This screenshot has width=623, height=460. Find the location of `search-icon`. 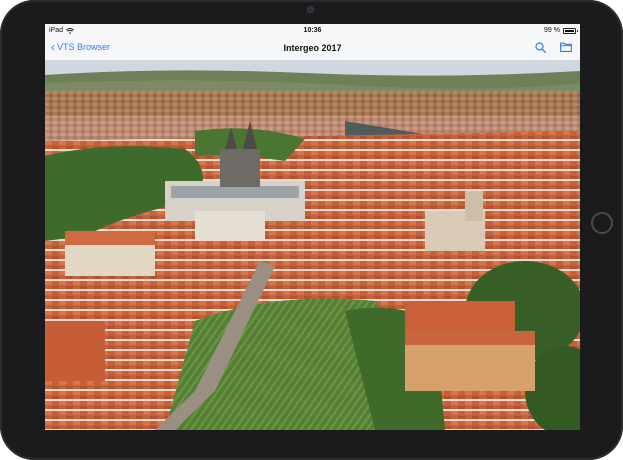

search-icon is located at coordinates (540, 47).